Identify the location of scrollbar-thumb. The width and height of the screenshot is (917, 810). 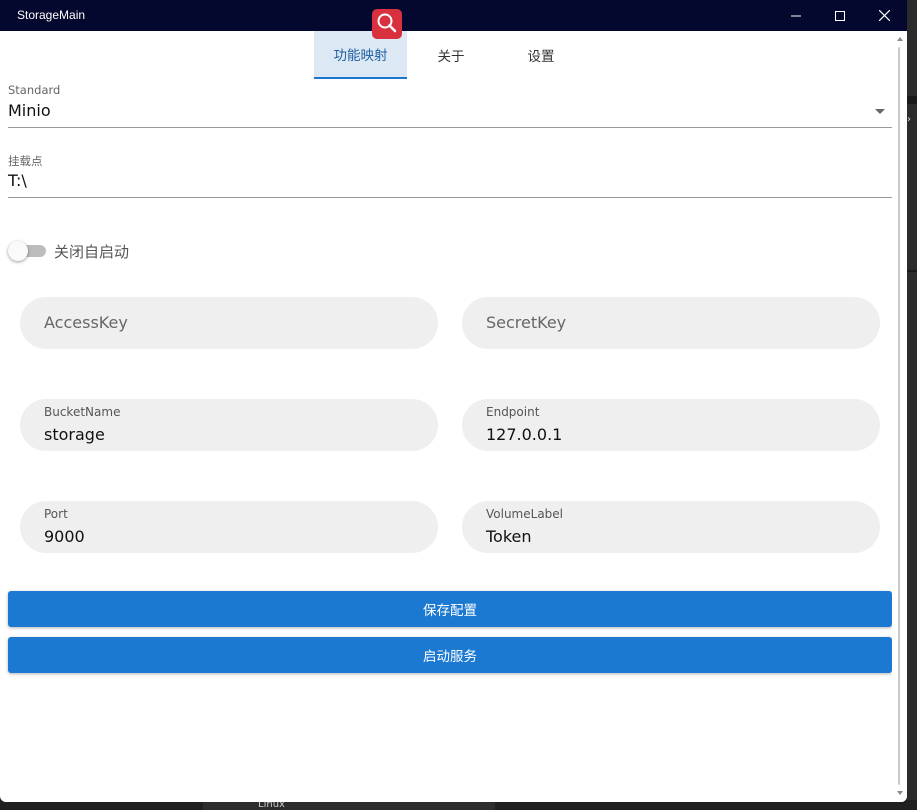
(899, 416).